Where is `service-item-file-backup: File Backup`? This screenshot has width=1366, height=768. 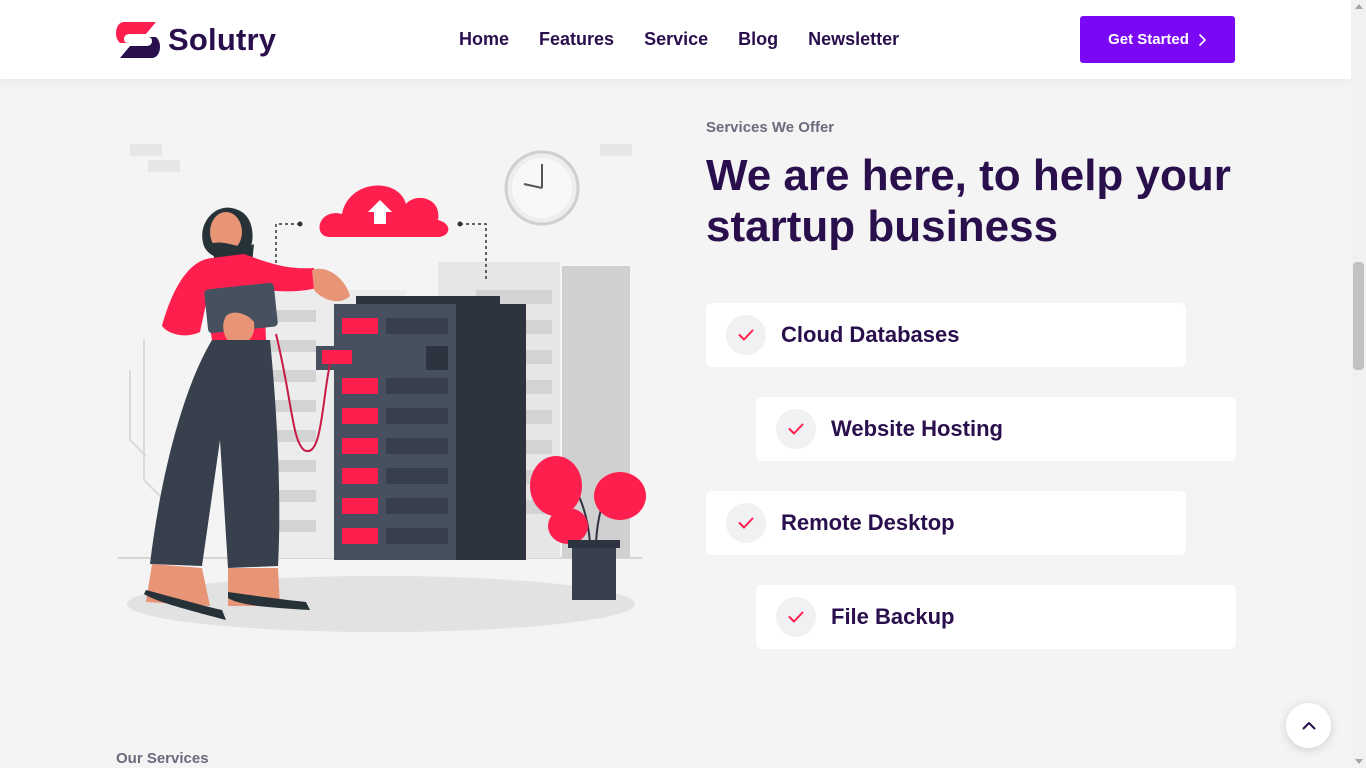
service-item-file-backup: File Backup is located at coordinates (996, 617).